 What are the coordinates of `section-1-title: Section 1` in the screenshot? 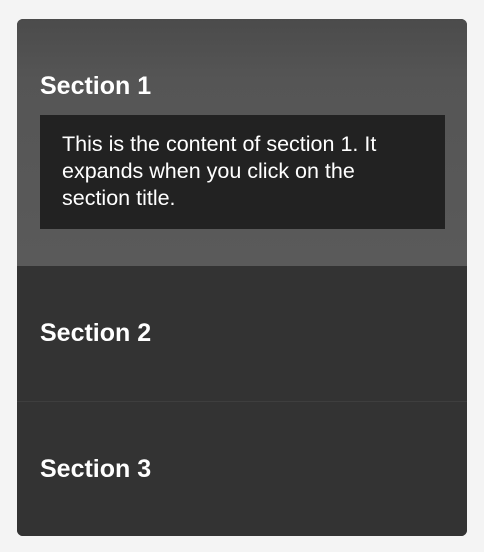 It's located at (242, 60).